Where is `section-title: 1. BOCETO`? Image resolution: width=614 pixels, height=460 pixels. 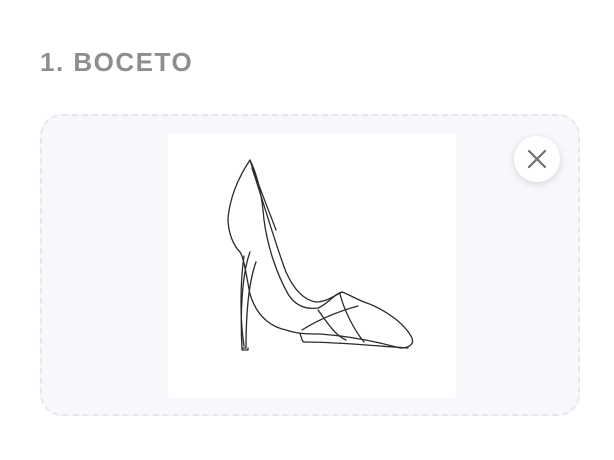 section-title: 1. BOCETO is located at coordinates (117, 62).